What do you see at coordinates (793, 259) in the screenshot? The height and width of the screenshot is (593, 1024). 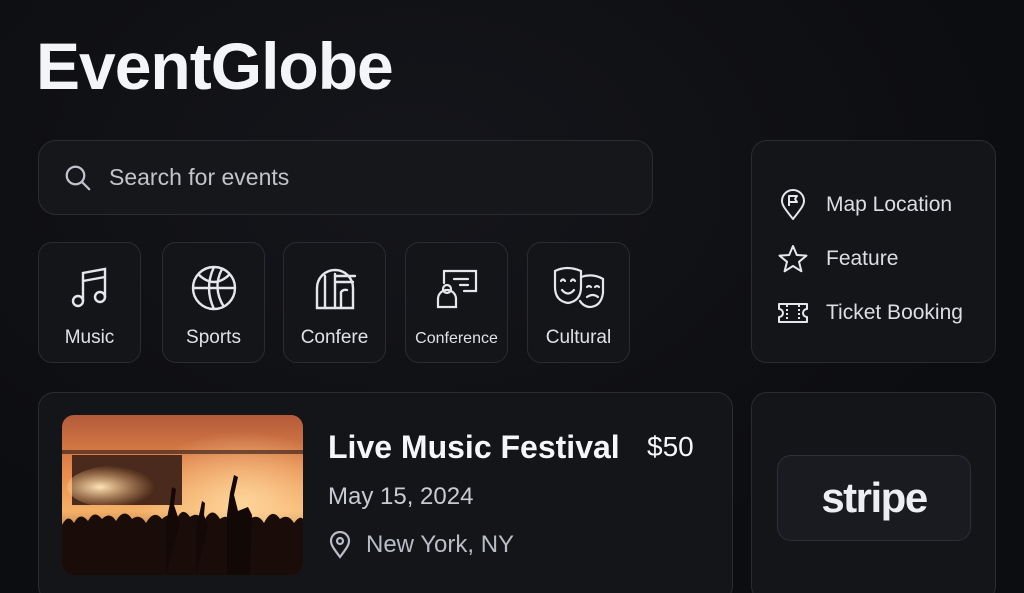 I see `star-icon` at bounding box center [793, 259].